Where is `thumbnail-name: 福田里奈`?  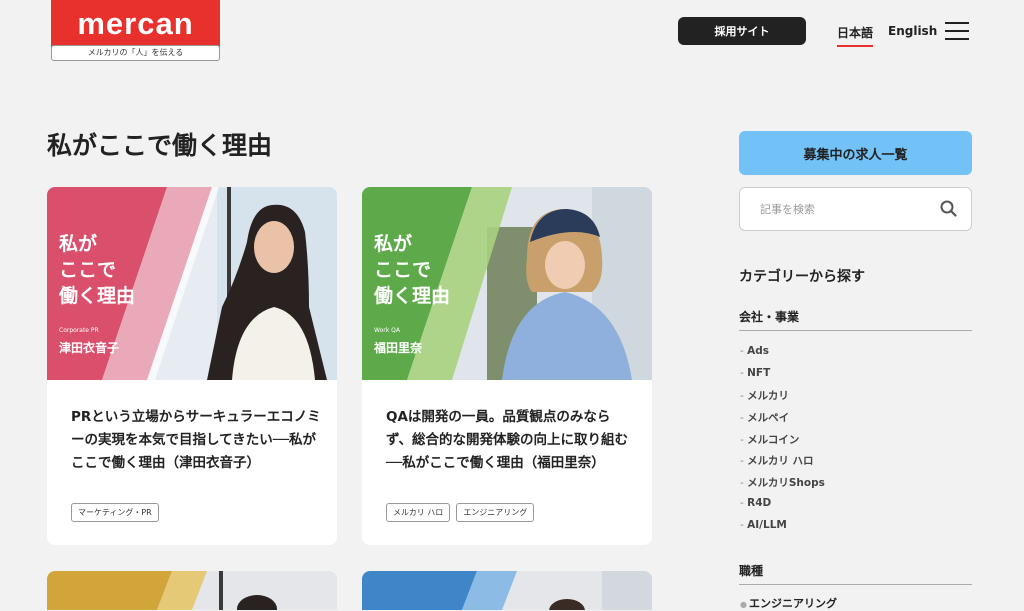
thumbnail-name: 福田里奈 is located at coordinates (398, 348).